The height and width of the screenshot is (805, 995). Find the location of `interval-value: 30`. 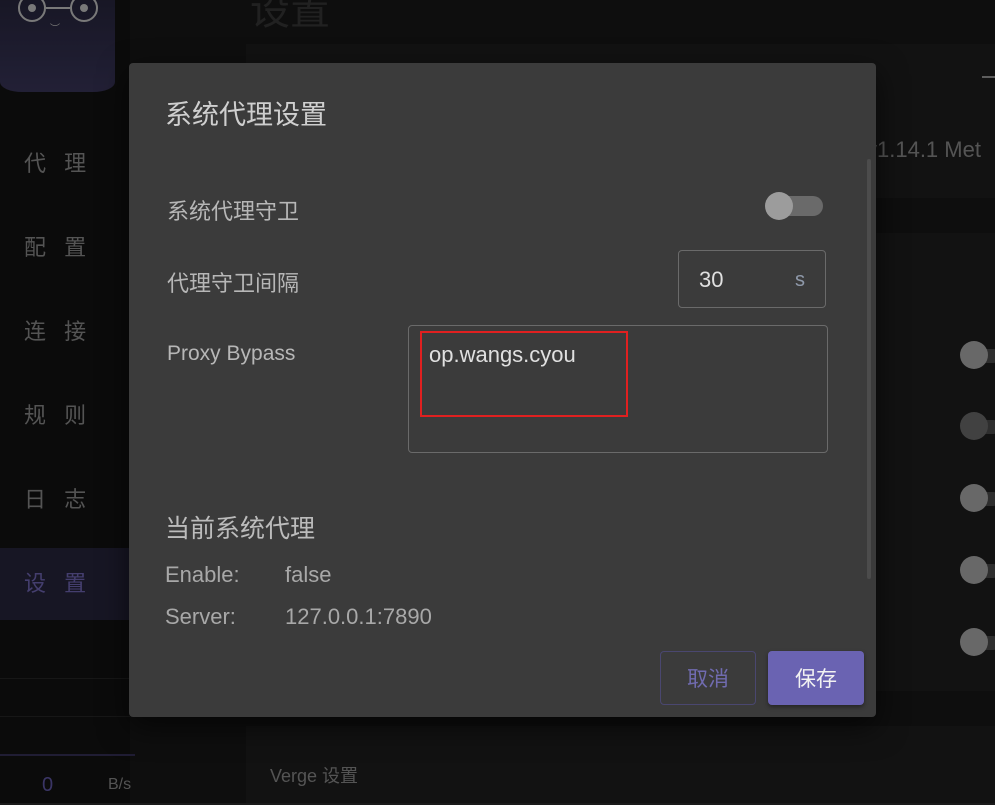

interval-value: 30 is located at coordinates (711, 279).